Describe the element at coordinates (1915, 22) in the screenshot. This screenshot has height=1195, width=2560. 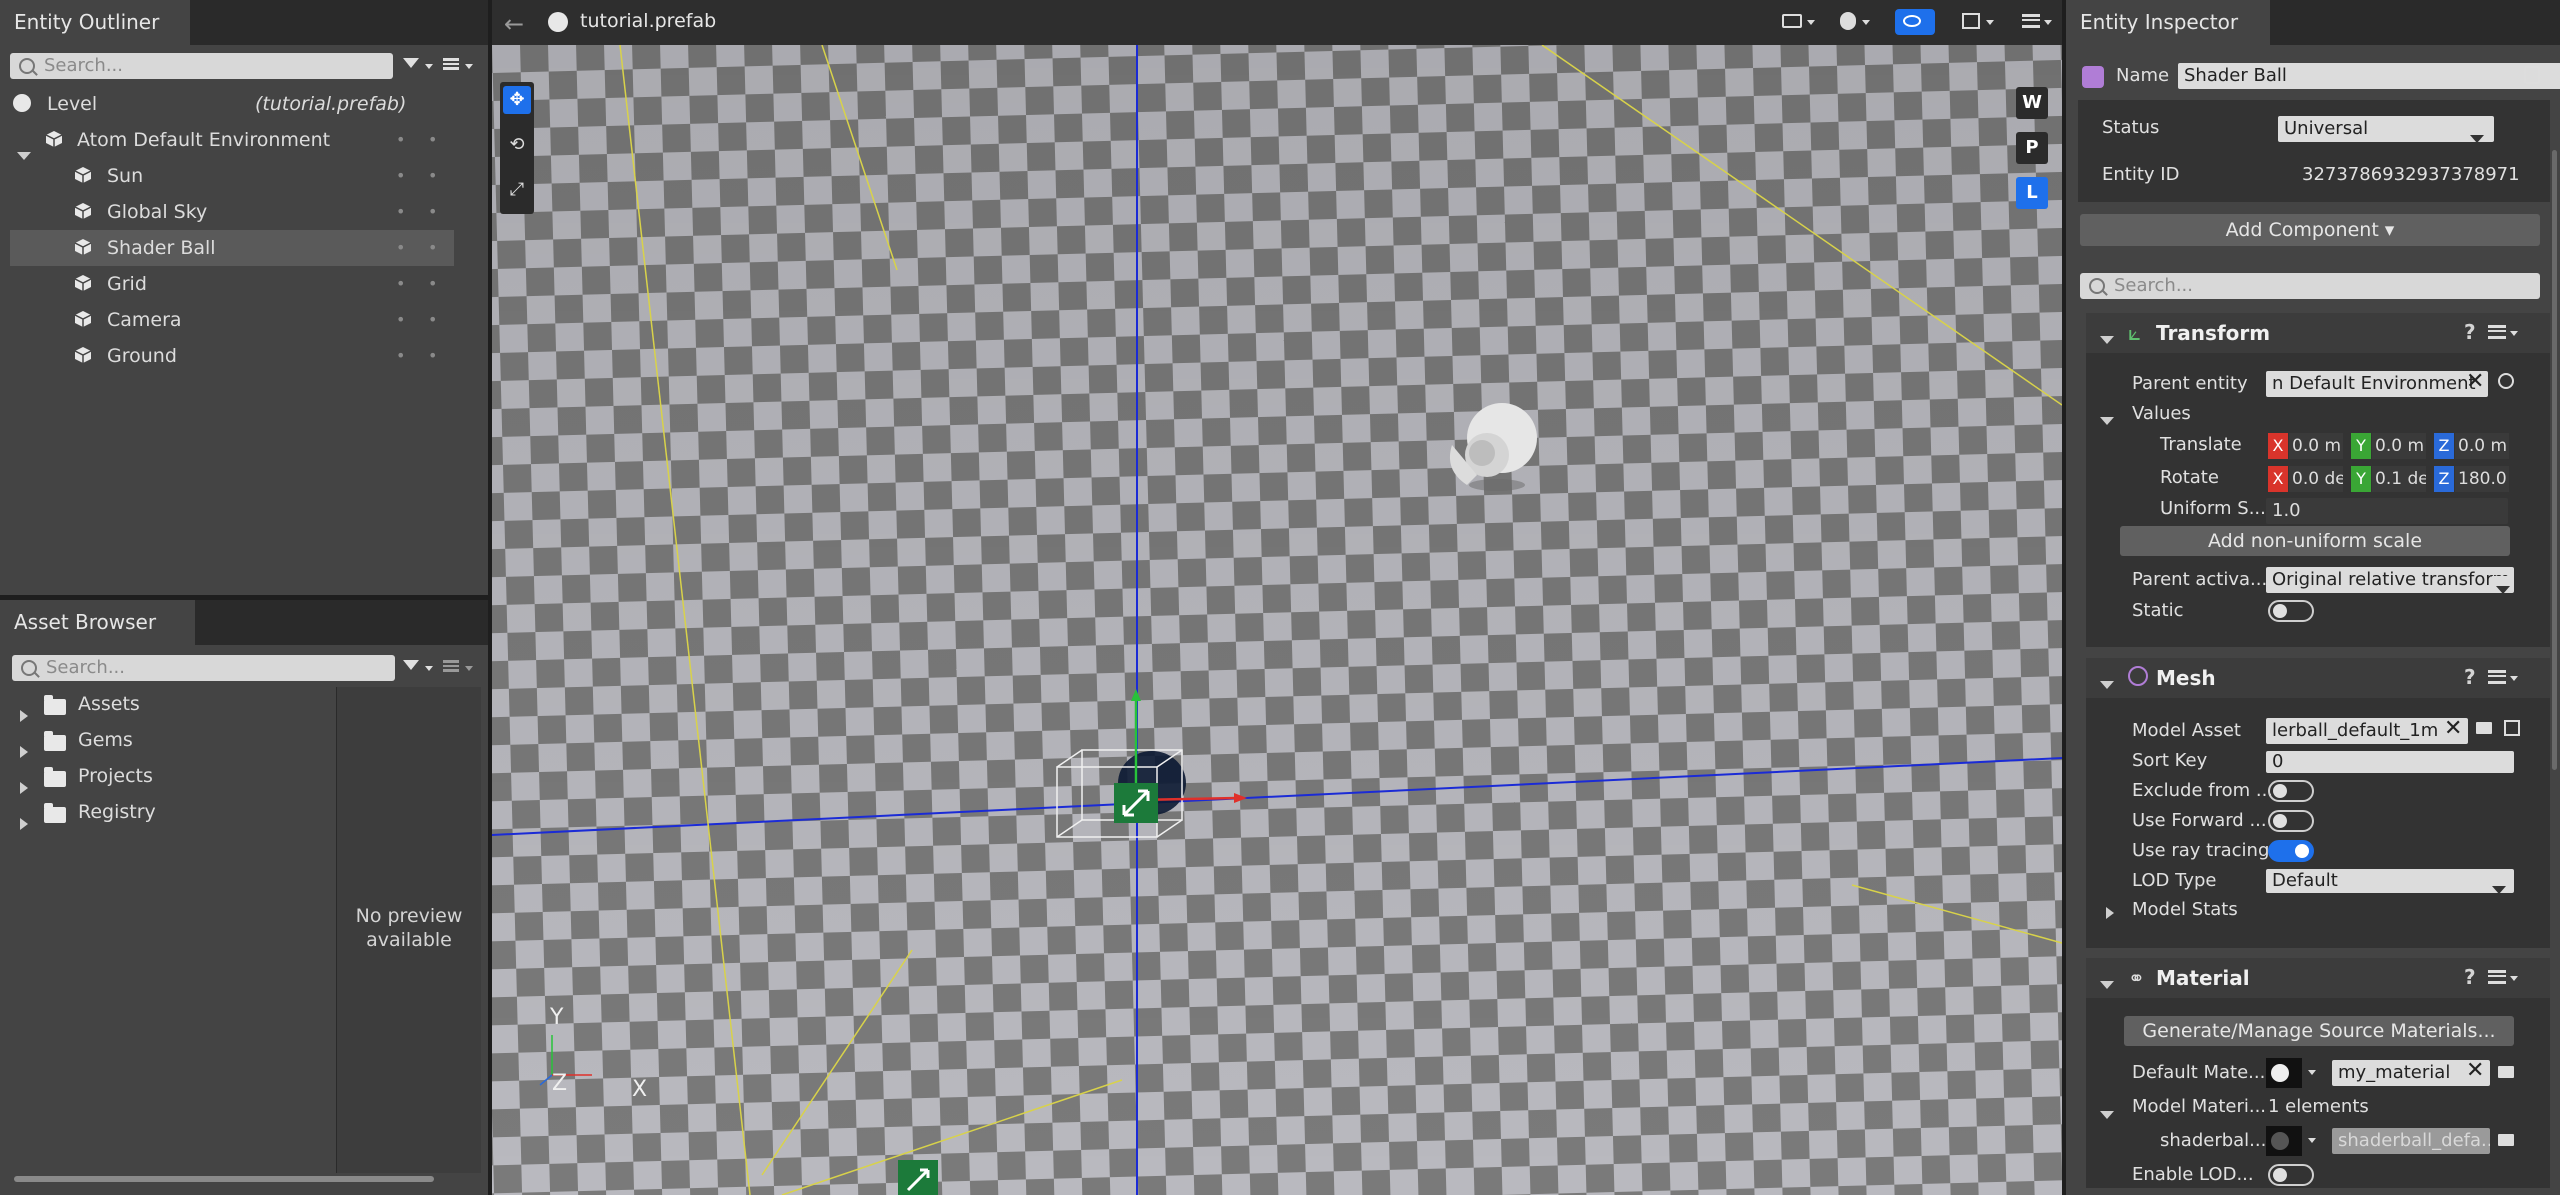
I see `visibility-eye-icon` at that location.